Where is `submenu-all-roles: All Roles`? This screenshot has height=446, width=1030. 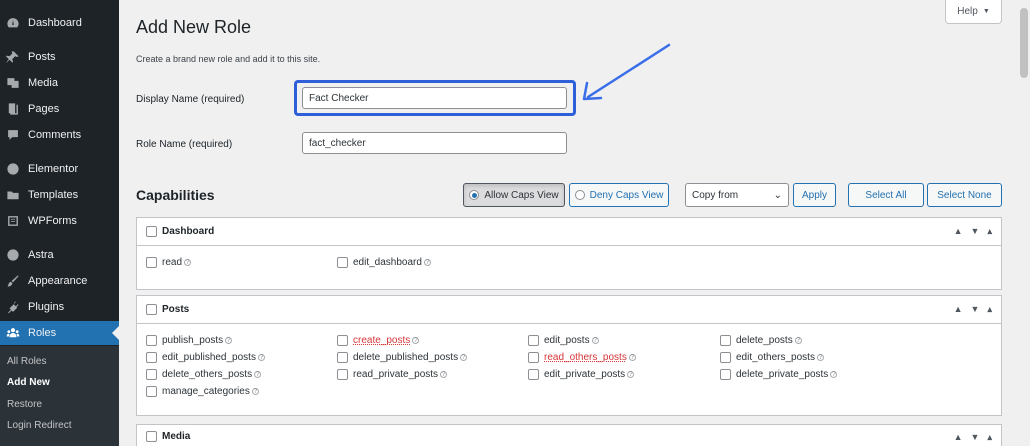 submenu-all-roles: All Roles is located at coordinates (26, 361).